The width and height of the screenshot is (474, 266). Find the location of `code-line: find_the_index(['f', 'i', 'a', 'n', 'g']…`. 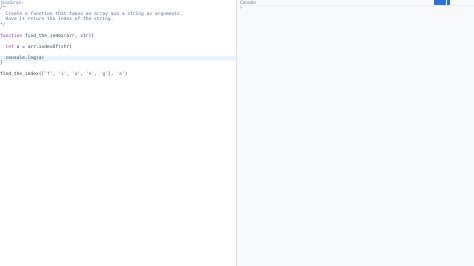

code-line: find_the_index(['f', 'i', 'a', 'n', 'g']… is located at coordinates (64, 74).